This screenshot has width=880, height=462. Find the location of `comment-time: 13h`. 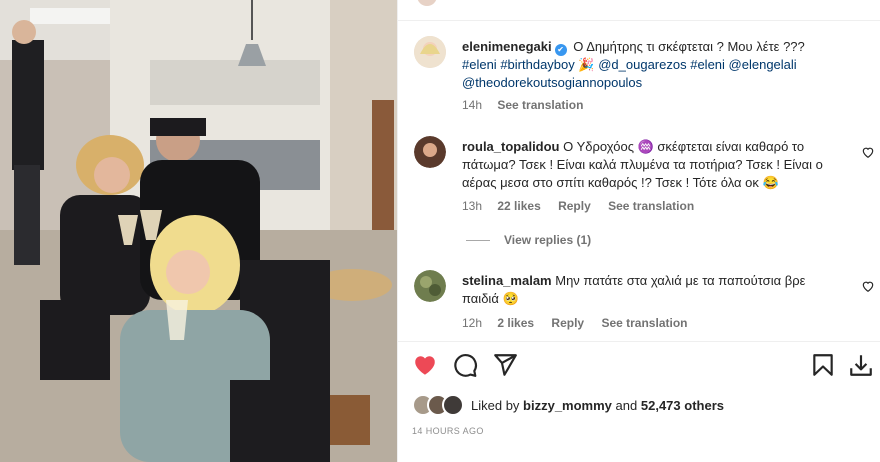

comment-time: 13h is located at coordinates (472, 206).